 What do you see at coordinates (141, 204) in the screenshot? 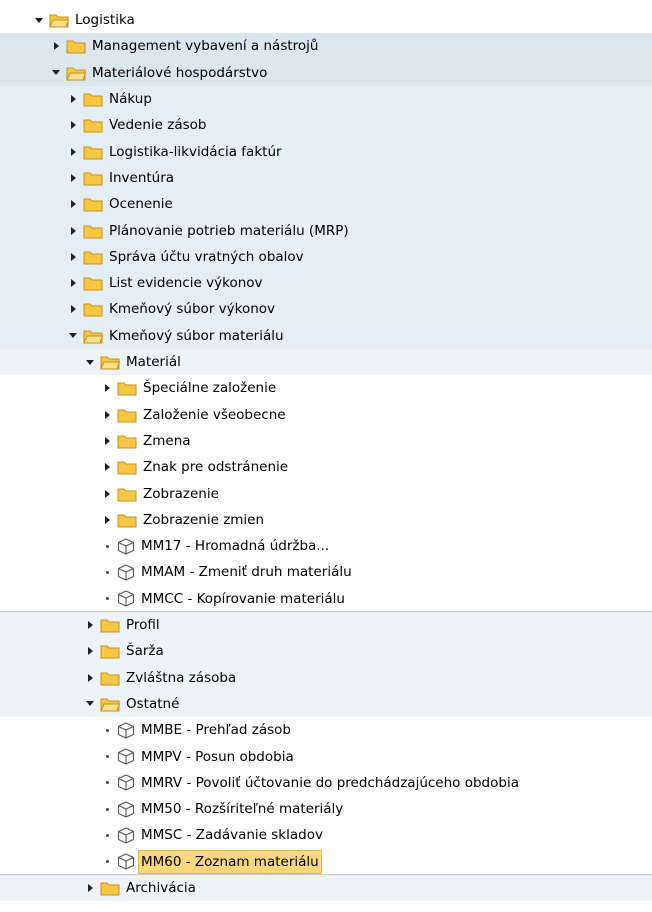
I see `tree-node-label: Ocenenie` at bounding box center [141, 204].